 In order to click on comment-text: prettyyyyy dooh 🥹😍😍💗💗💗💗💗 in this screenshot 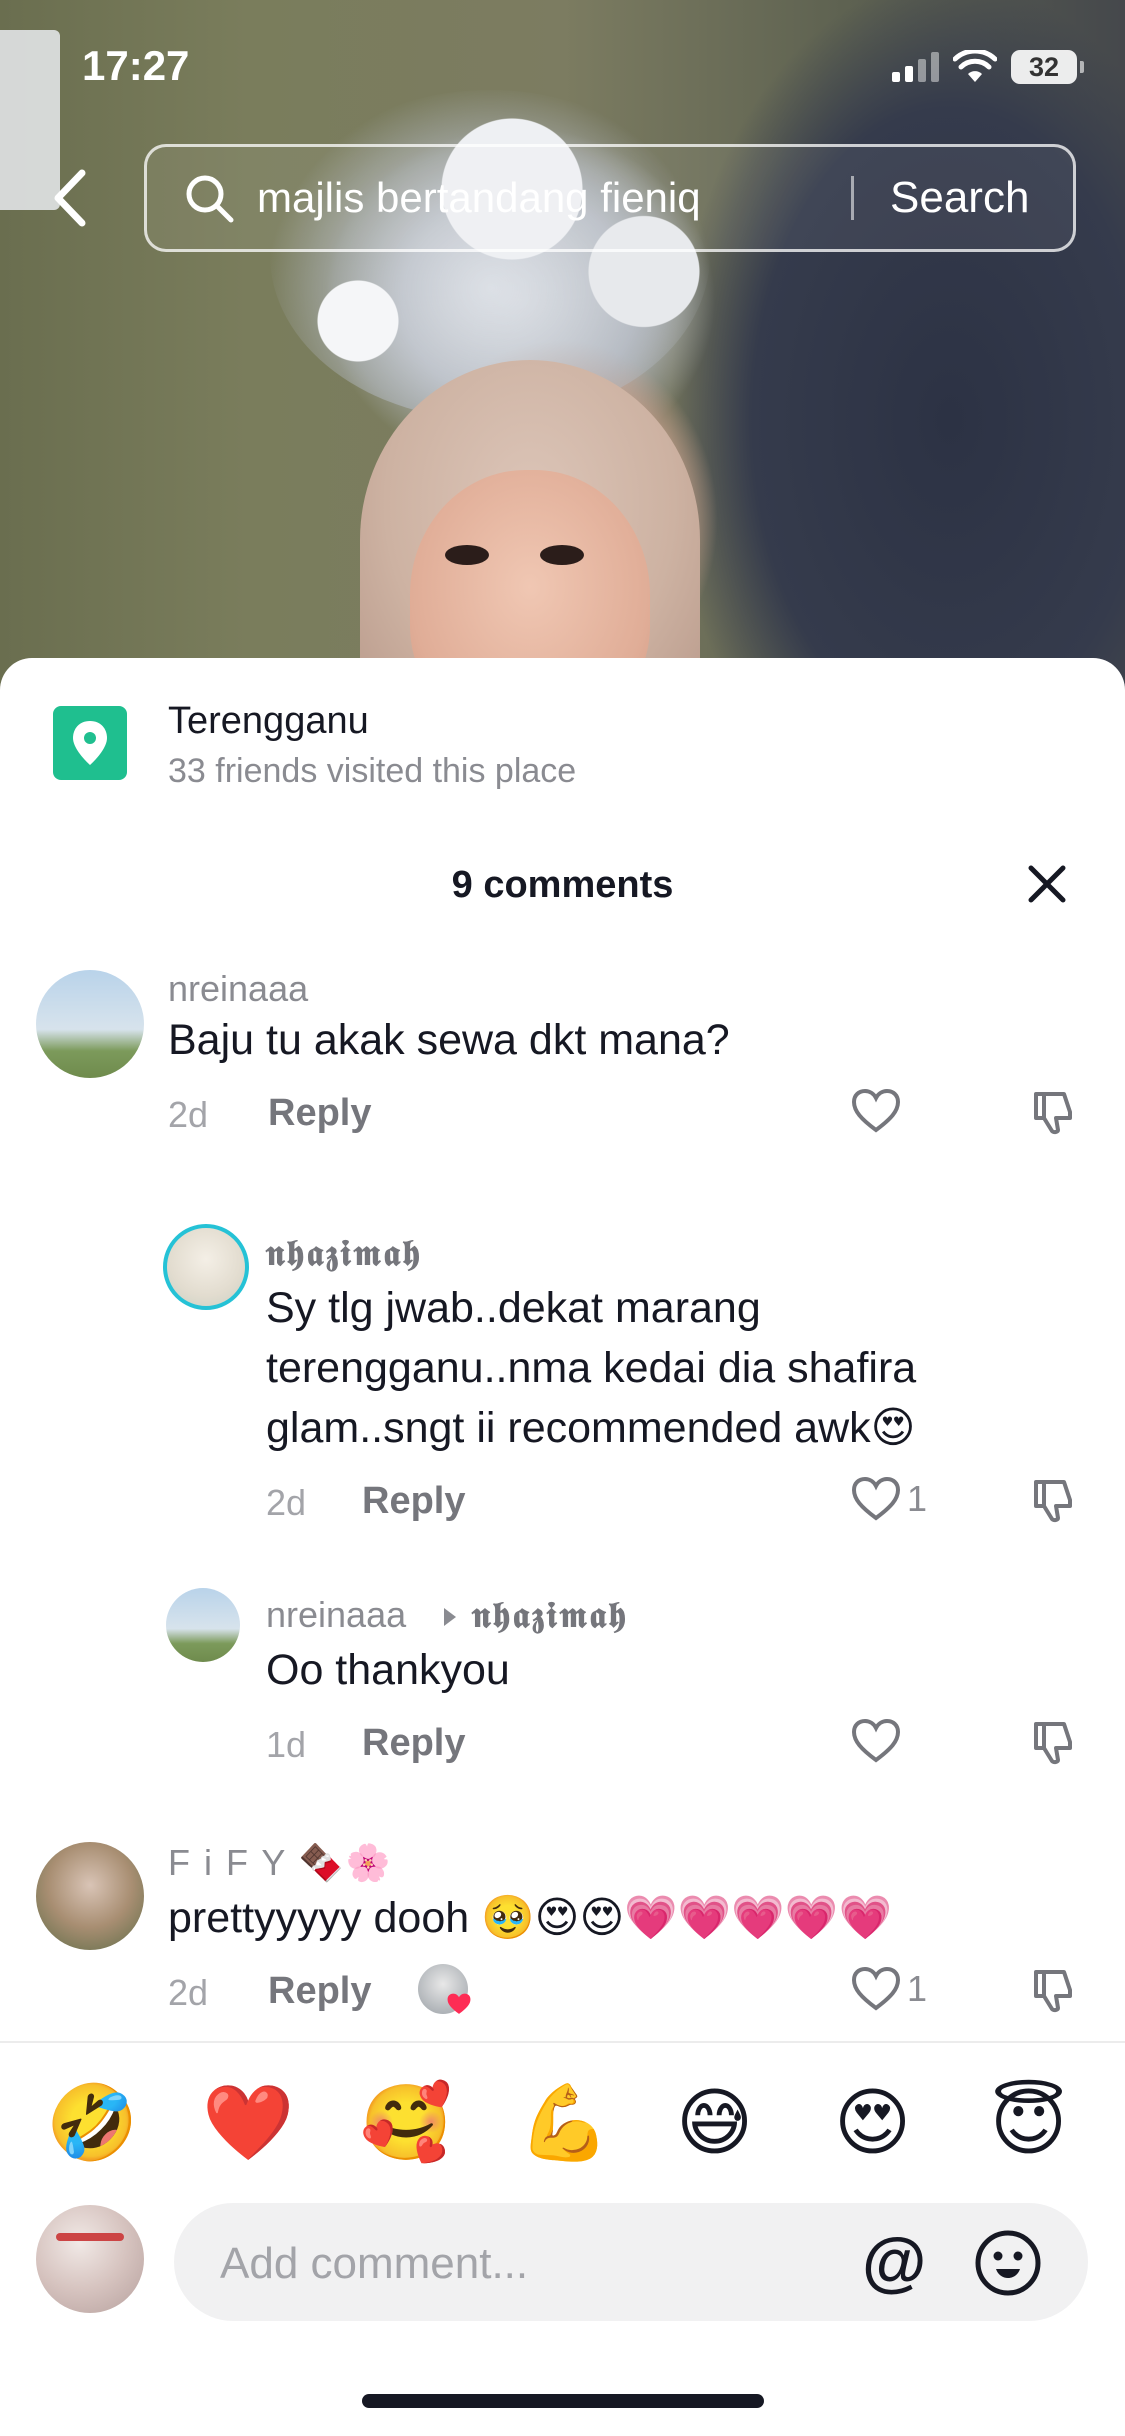, I will do `click(530, 1918)`.